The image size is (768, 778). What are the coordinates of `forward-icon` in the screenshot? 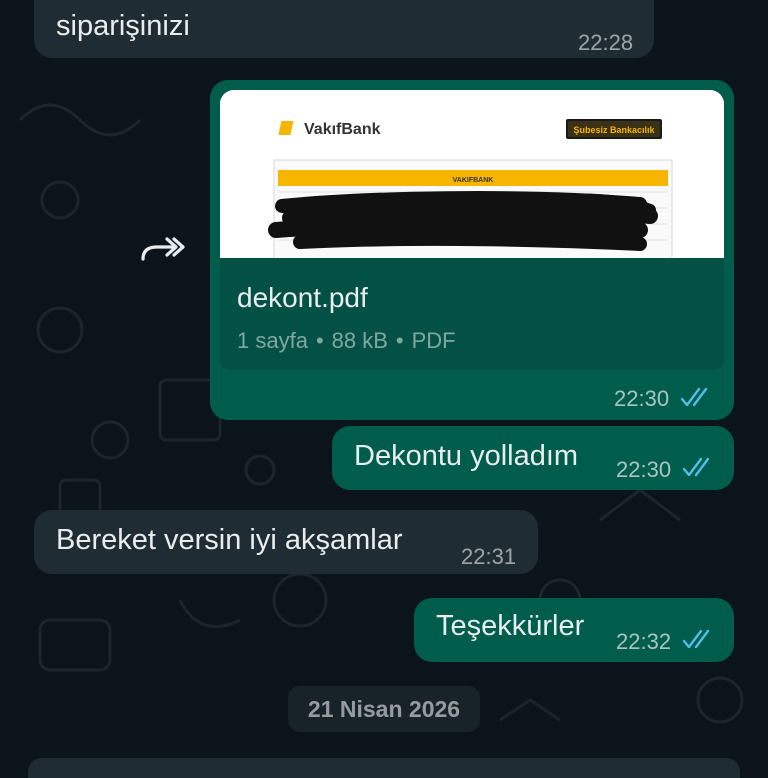 It's located at (163, 249).